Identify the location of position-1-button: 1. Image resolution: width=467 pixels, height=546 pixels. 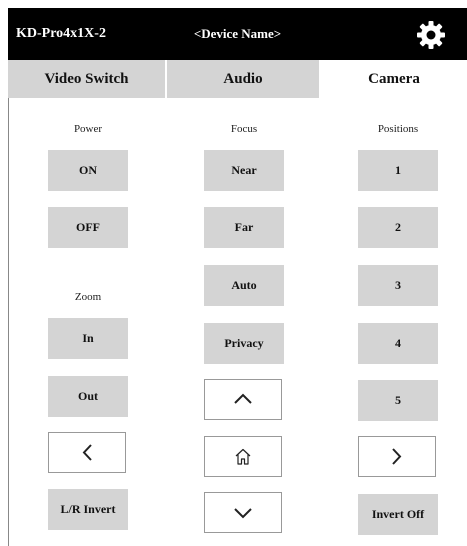
(398, 170).